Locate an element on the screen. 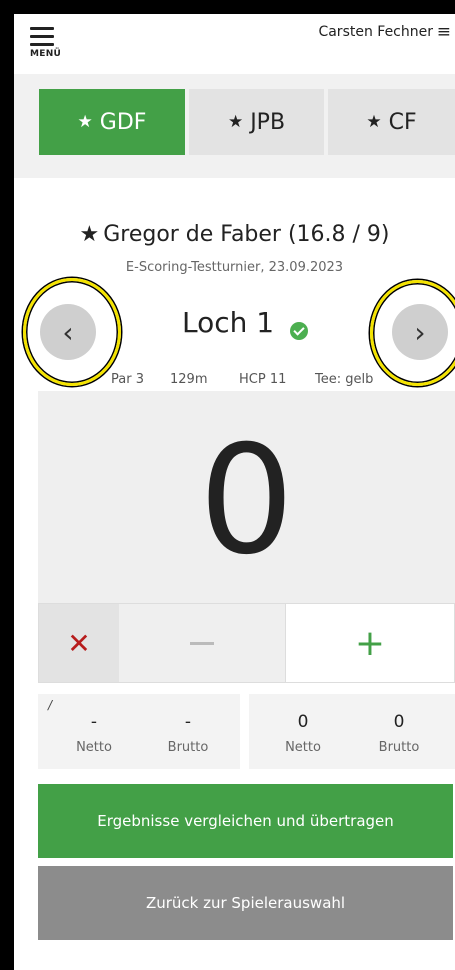 Image resolution: width=455 pixels, height=970 pixels. score-value: 0 is located at coordinates (246, 501).